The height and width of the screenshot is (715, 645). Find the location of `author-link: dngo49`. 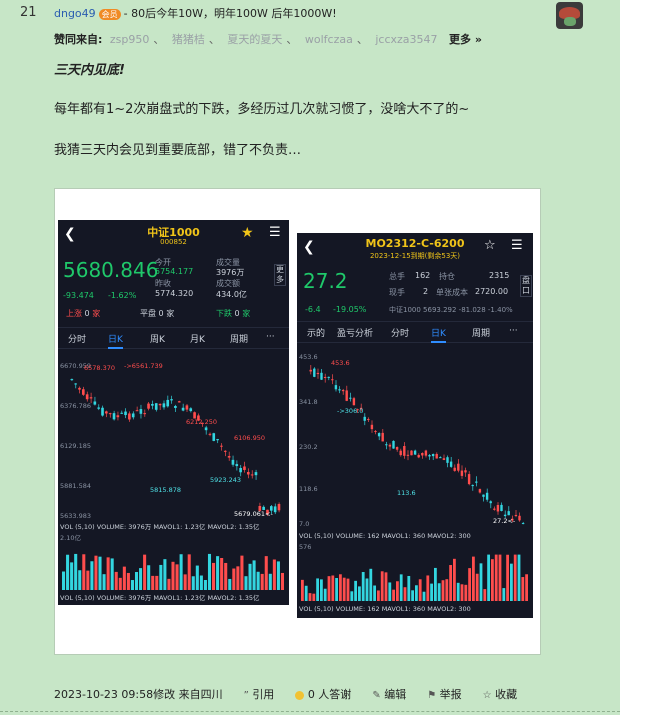

author-link: dngo49 is located at coordinates (75, 13).